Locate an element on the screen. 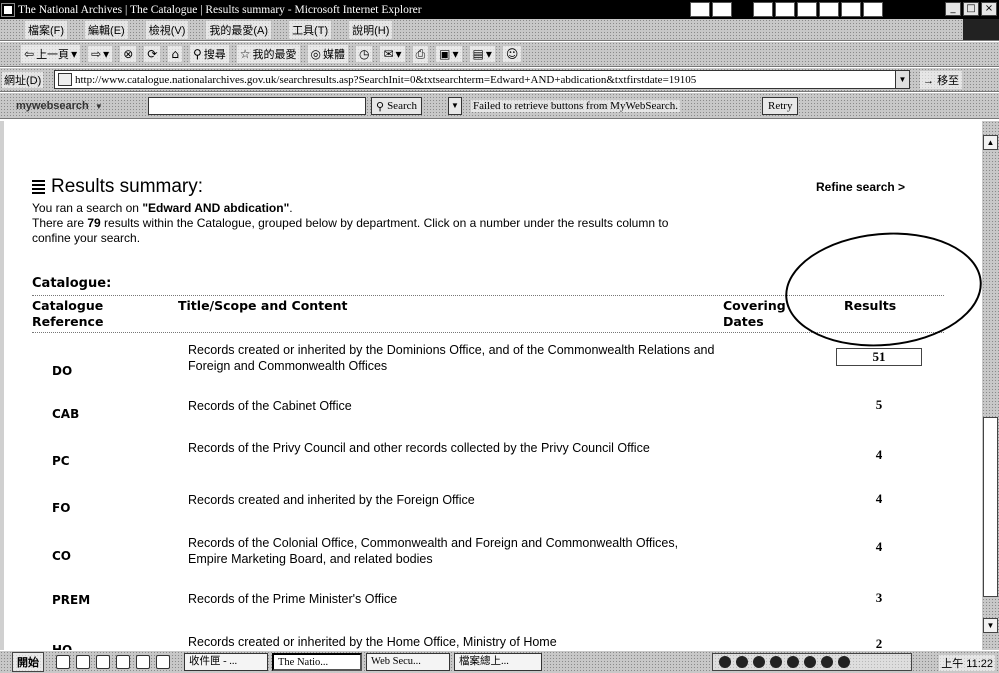 Image resolution: width=999 pixels, height=673 pixels. menu-tools: 工具(T) is located at coordinates (310, 29).